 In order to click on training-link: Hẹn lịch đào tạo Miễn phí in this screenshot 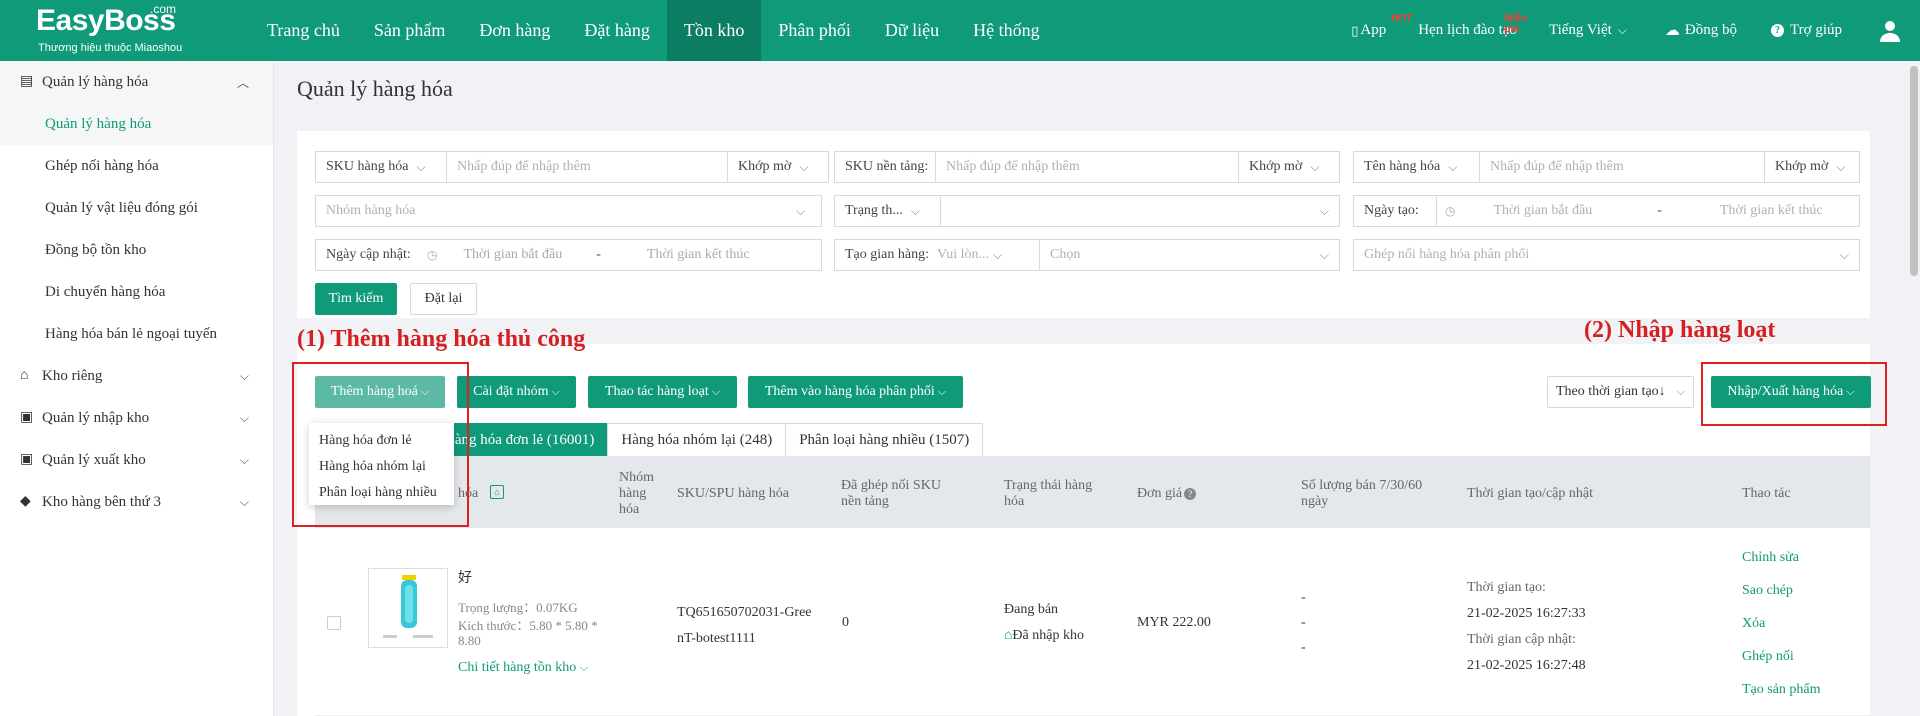, I will do `click(1472, 26)`.